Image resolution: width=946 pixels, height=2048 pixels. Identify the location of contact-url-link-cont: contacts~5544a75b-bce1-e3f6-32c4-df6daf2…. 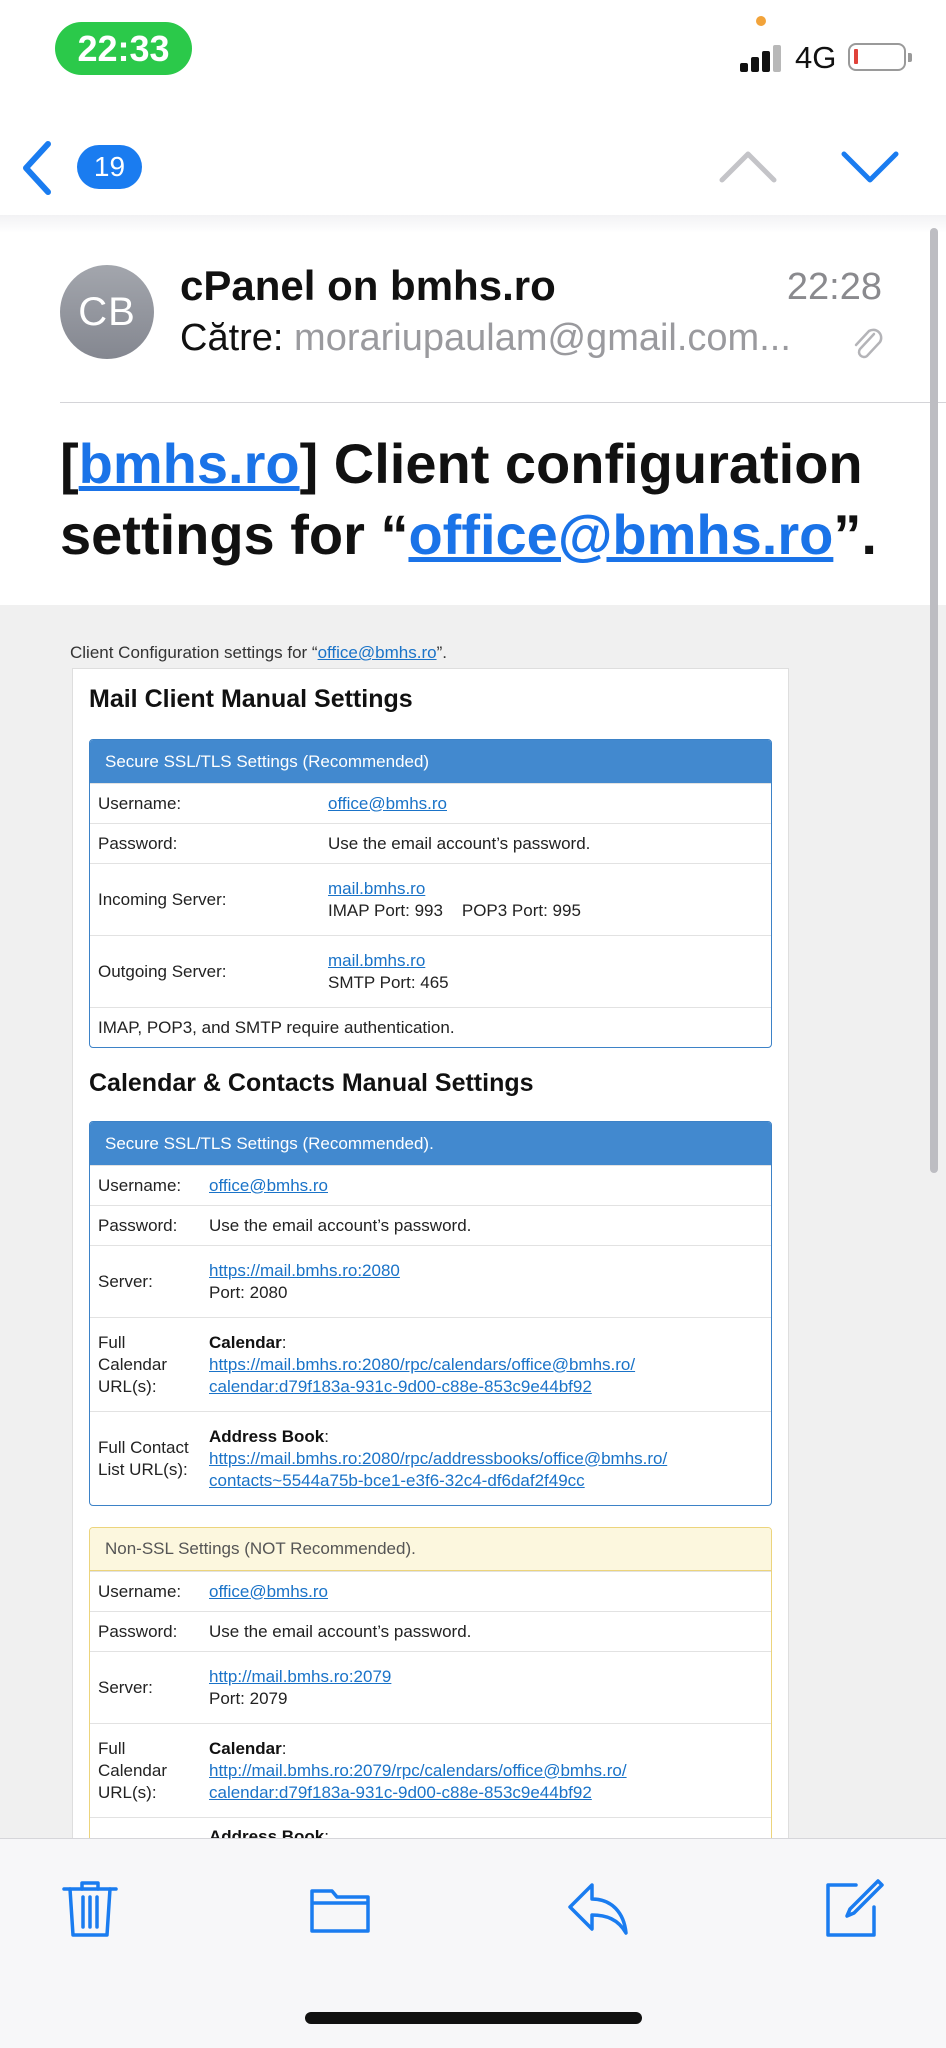
(438, 1481).